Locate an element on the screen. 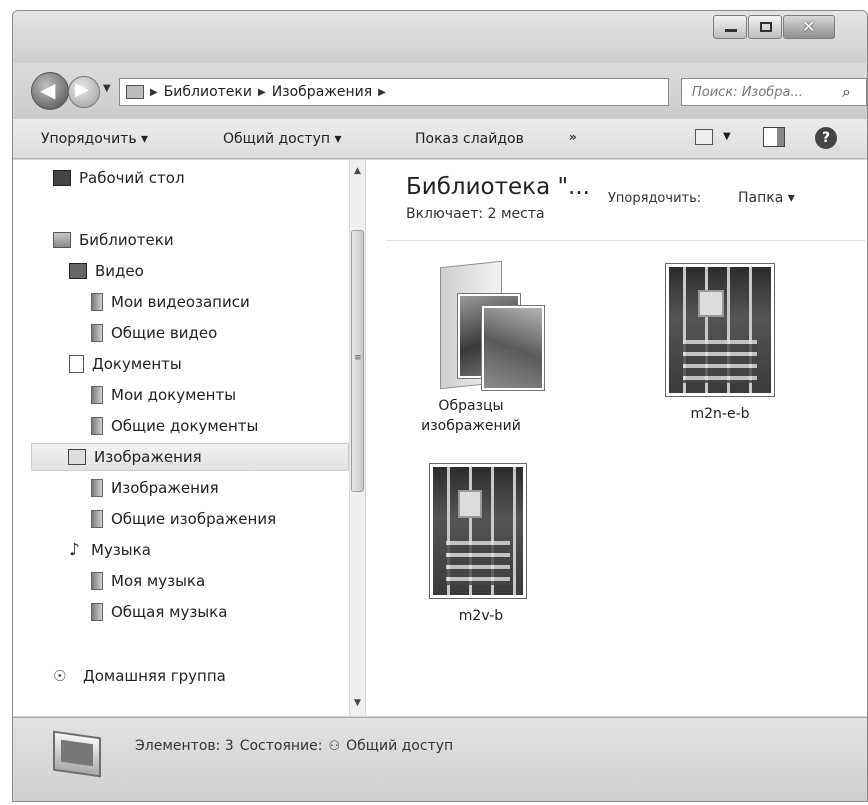 This screenshot has width=868, height=805. grip-icon: ≡ is located at coordinates (358, 358).